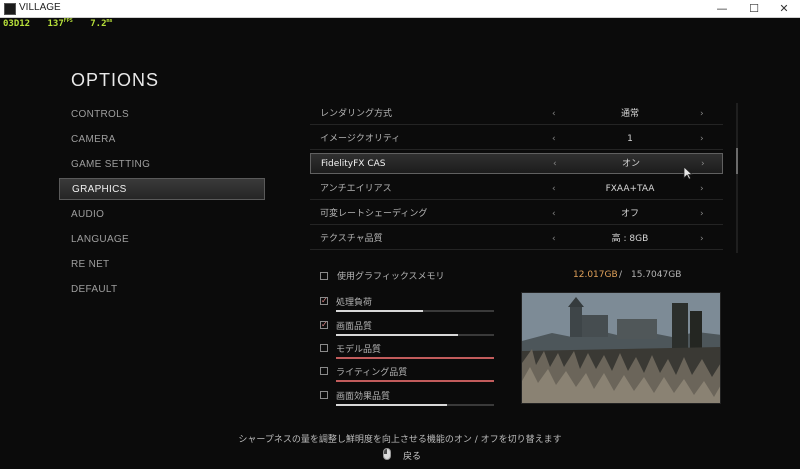 This screenshot has height=469, width=800. What do you see at coordinates (10, 9) in the screenshot?
I see `app-icon` at bounding box center [10, 9].